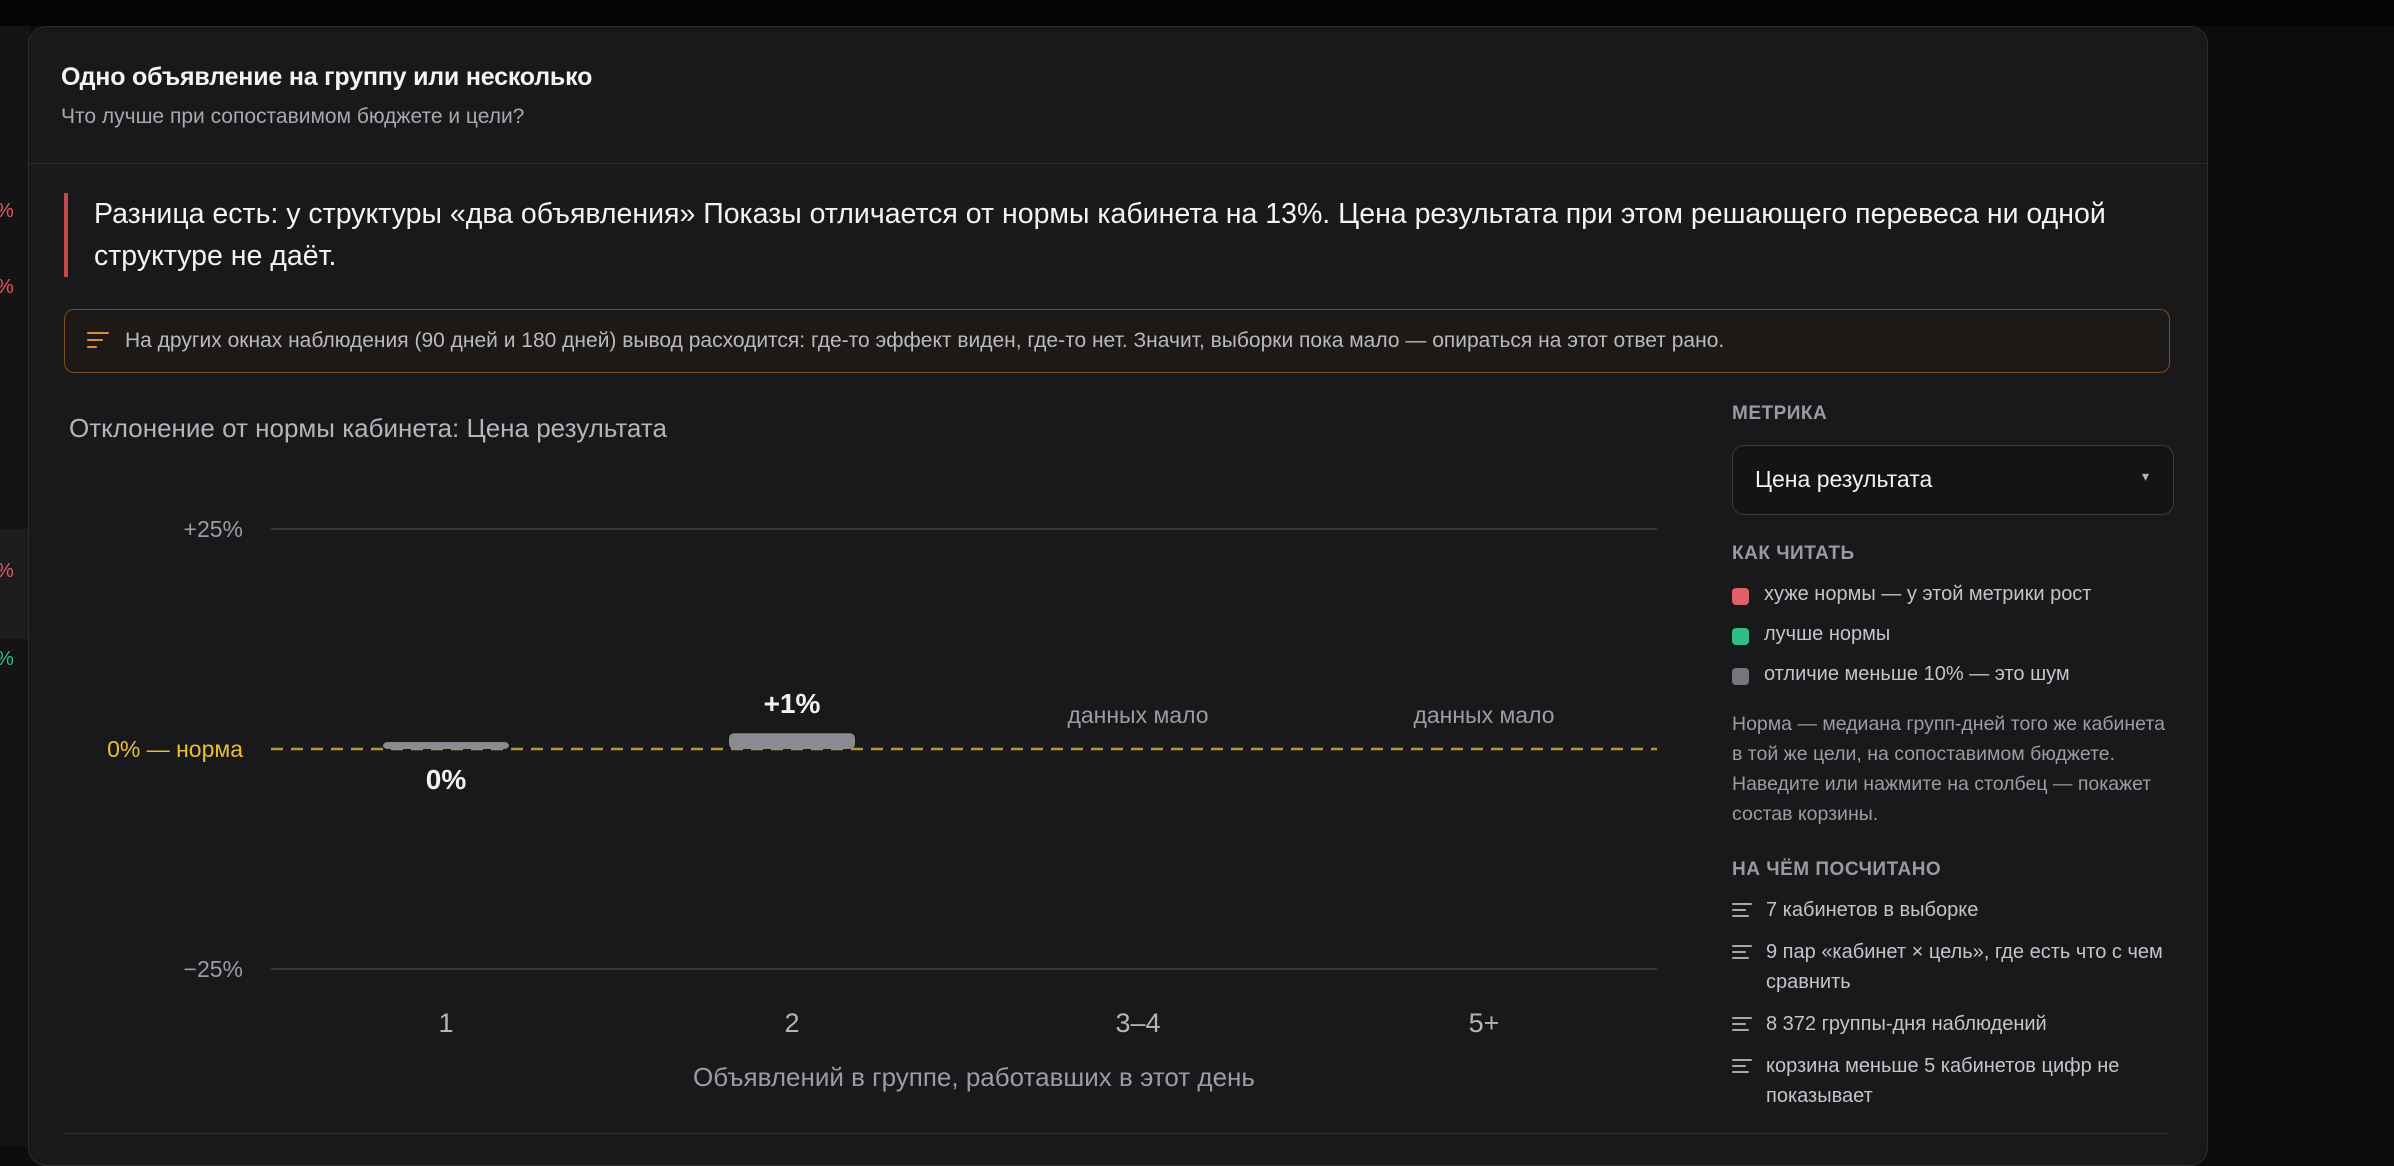 Image resolution: width=2394 pixels, height=1166 pixels. Describe the element at coordinates (1872, 910) in the screenshot. I see `stat-text: 7 кабинетов в выборке` at that location.